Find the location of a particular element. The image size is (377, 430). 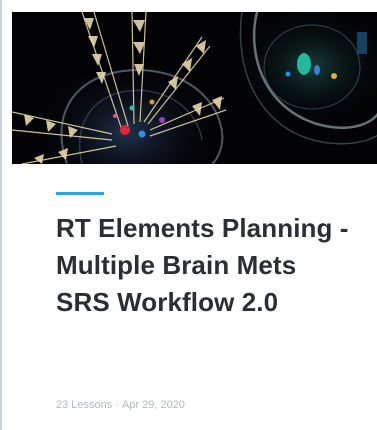

course-meta: 23 Lessons · Apr 29, 2020 is located at coordinates (120, 405).